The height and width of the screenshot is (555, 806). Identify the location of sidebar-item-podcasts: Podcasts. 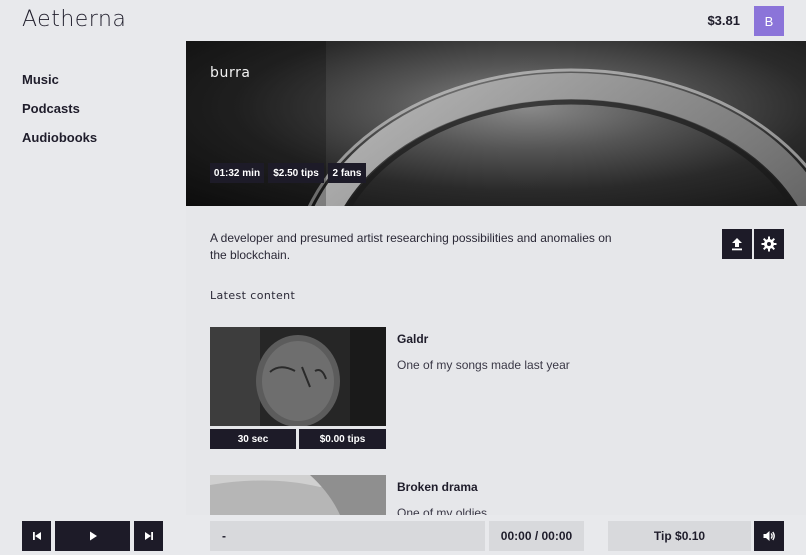
(51, 108).